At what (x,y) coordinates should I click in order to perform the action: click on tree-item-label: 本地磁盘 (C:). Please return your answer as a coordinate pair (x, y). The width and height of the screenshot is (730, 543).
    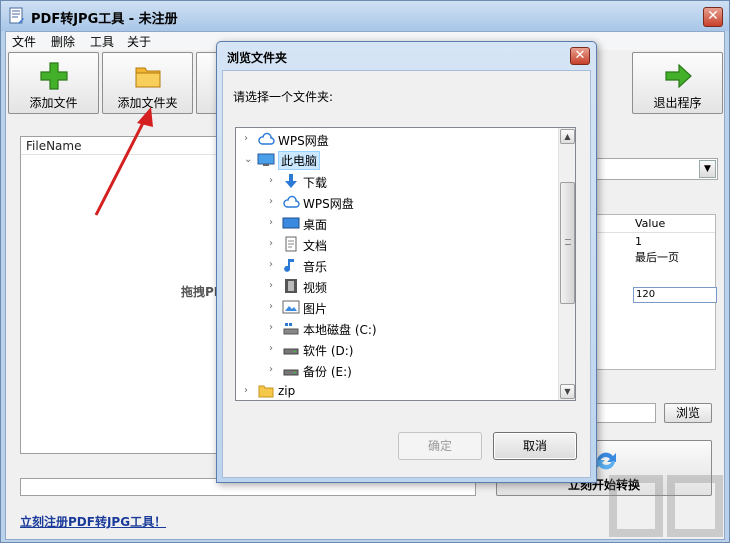
    Looking at the image, I should click on (340, 330).